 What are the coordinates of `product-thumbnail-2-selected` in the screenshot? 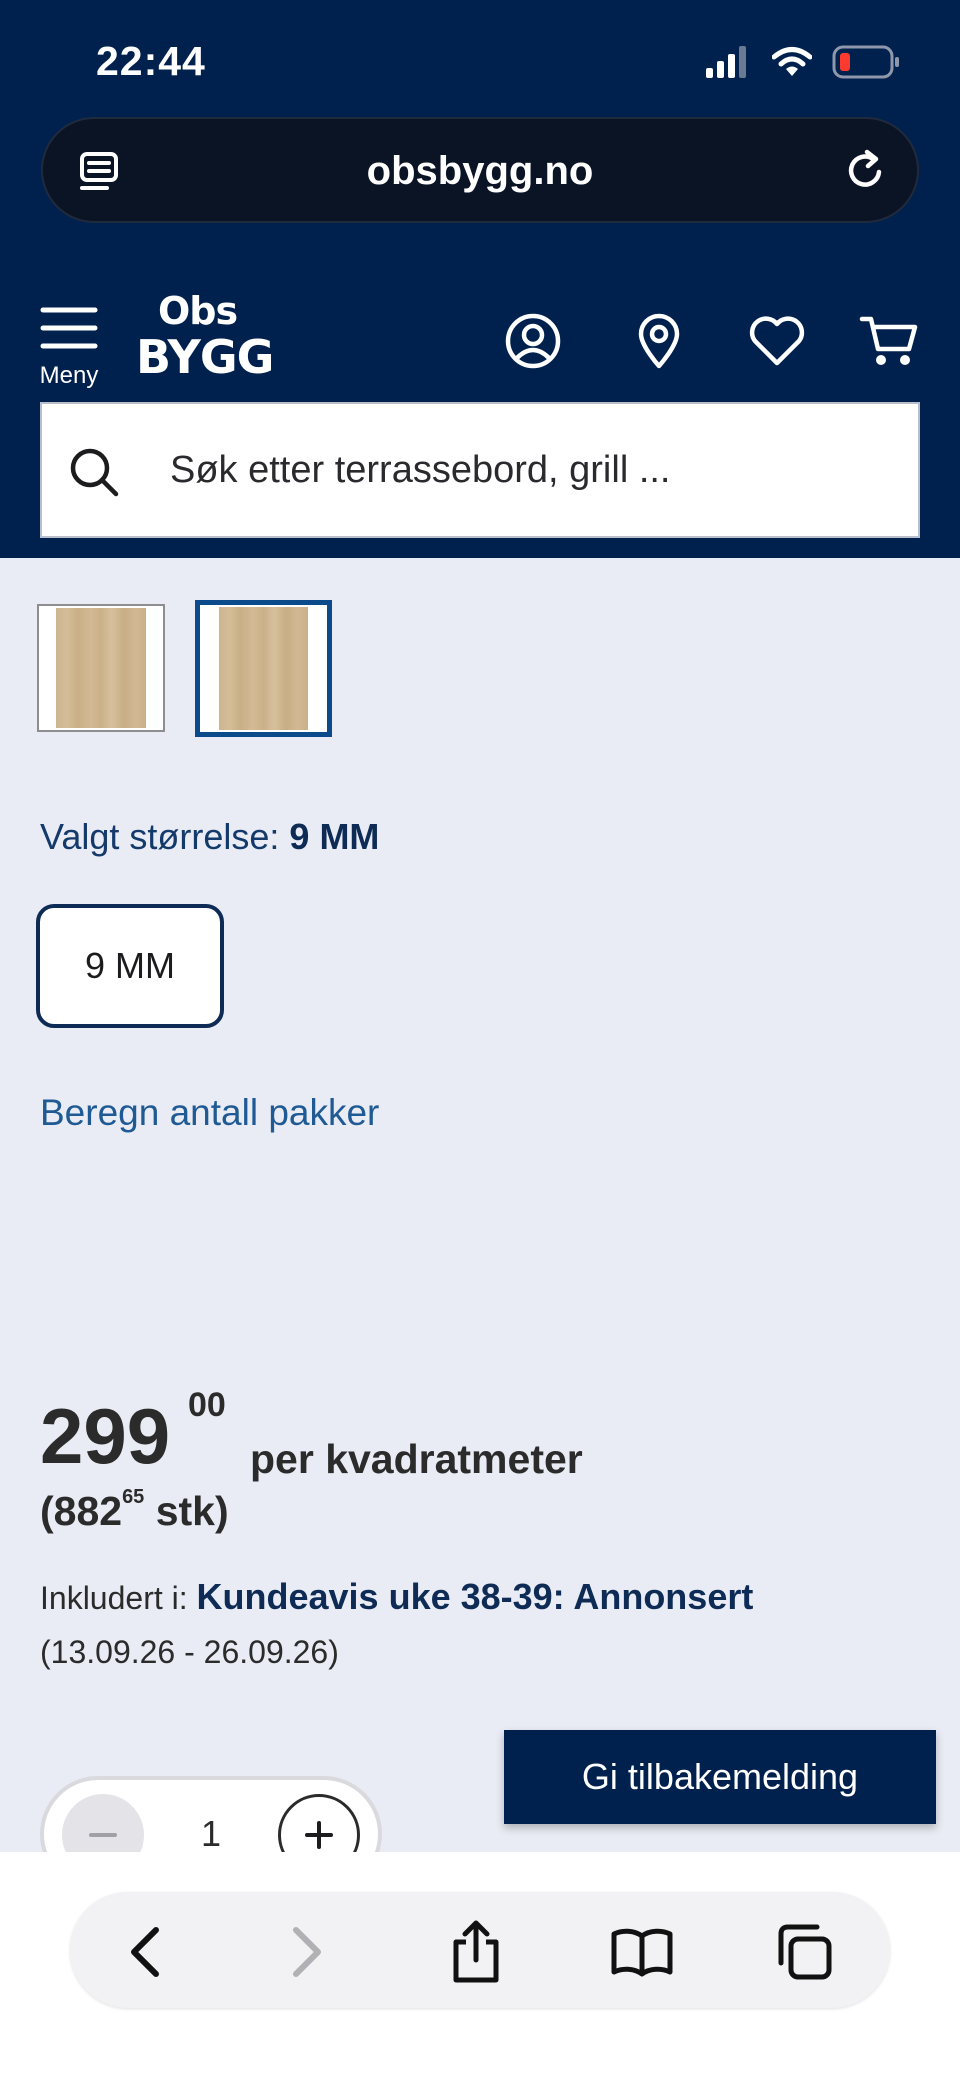 It's located at (263, 668).